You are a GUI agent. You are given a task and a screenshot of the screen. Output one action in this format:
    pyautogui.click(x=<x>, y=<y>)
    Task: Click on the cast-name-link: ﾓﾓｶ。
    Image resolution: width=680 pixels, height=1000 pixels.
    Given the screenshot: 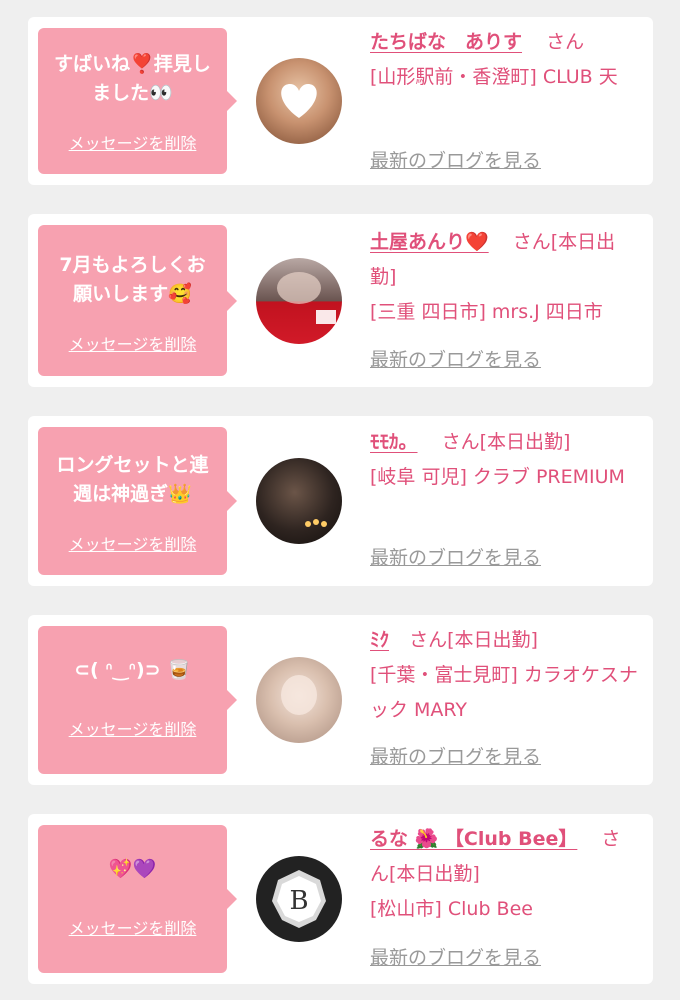 What is the action you would take?
    pyautogui.click(x=394, y=442)
    